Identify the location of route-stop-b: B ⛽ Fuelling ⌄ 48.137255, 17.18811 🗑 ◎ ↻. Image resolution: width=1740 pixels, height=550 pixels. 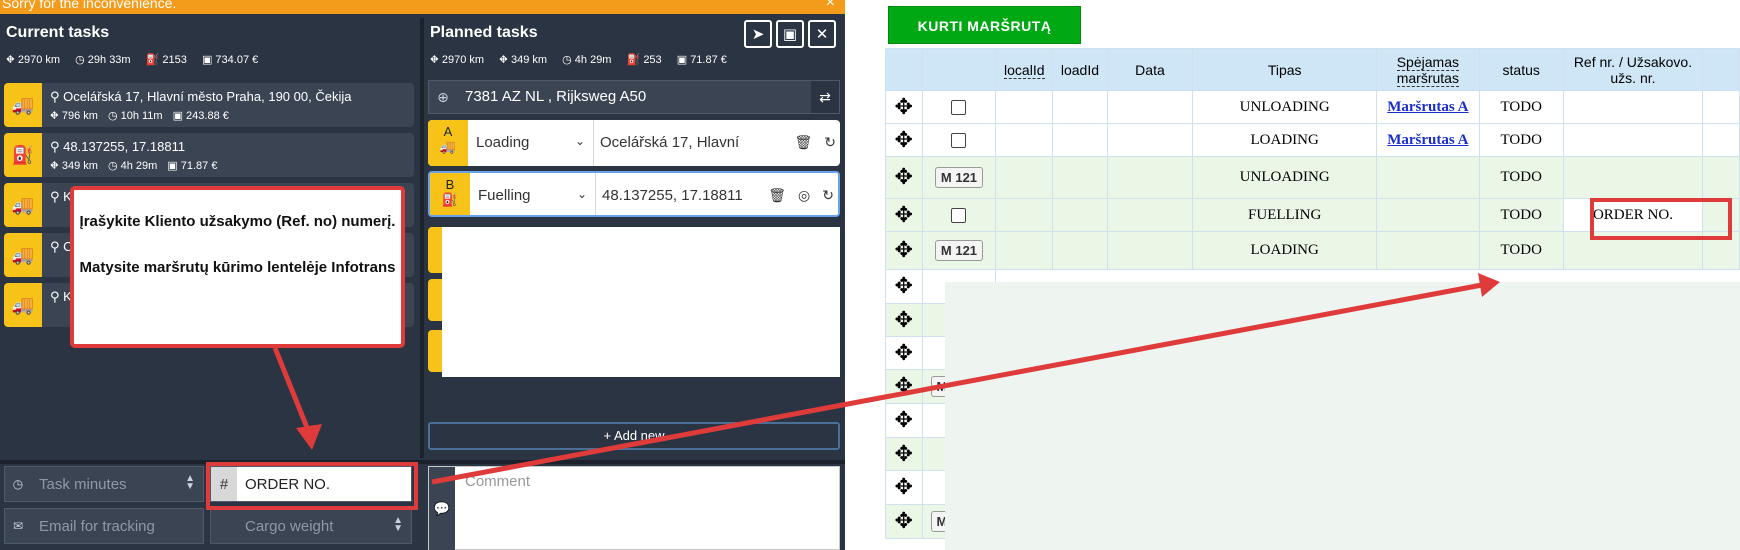
(634, 194).